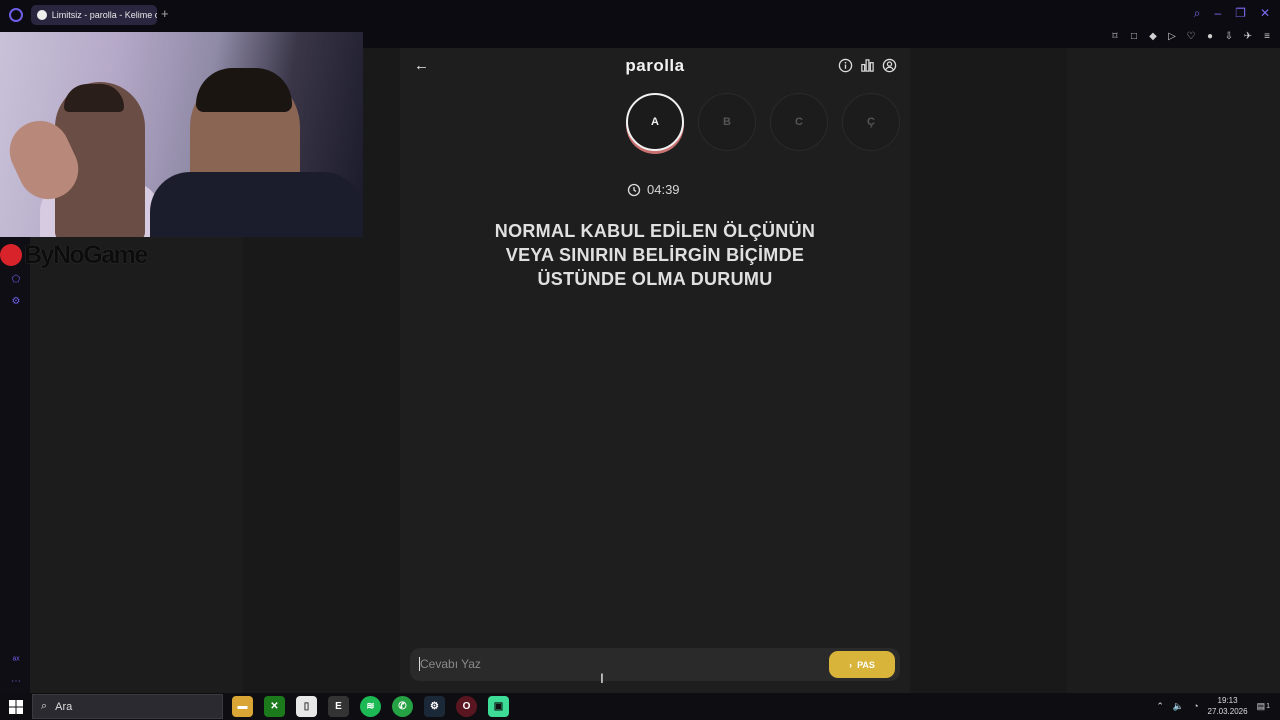  I want to click on system-tray: ⌃ 🔈 ◔ 19:13 27.03.2026 ▤ 1, so click(1213, 706).